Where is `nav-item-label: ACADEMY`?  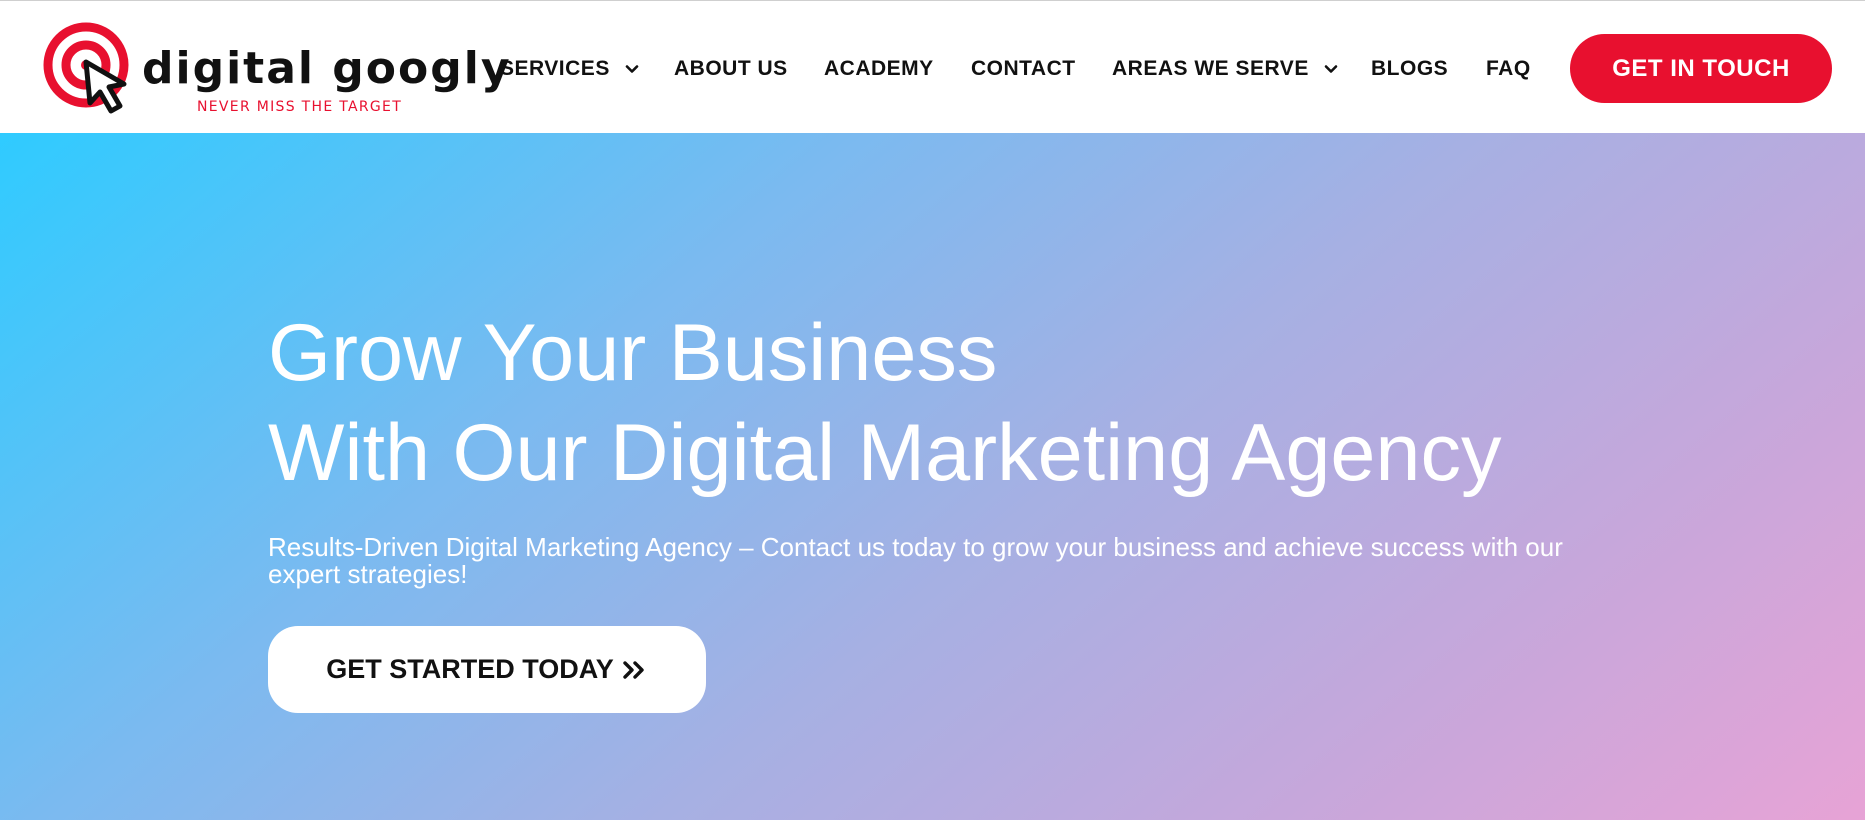 nav-item-label: ACADEMY is located at coordinates (879, 68).